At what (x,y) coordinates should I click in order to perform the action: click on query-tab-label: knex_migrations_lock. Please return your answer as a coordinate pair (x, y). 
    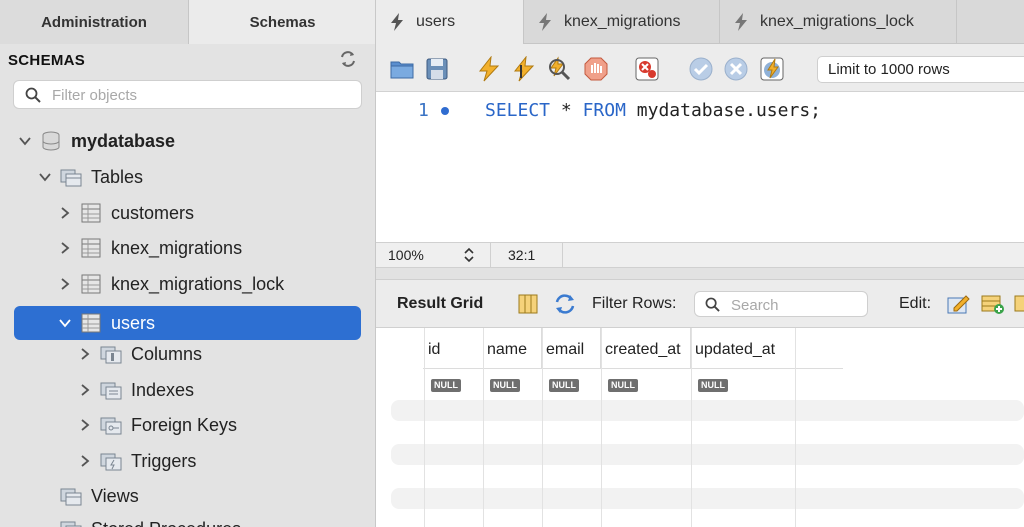
    Looking at the image, I should click on (837, 21).